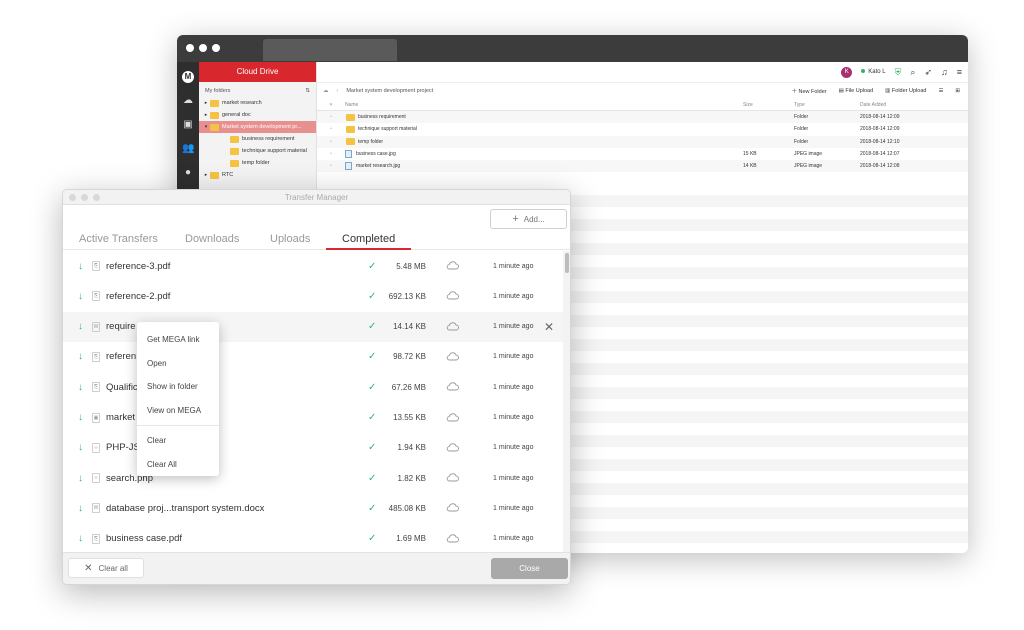  Describe the element at coordinates (118, 241) in the screenshot. I see `tab-active-transfers: Active Transfers` at that location.